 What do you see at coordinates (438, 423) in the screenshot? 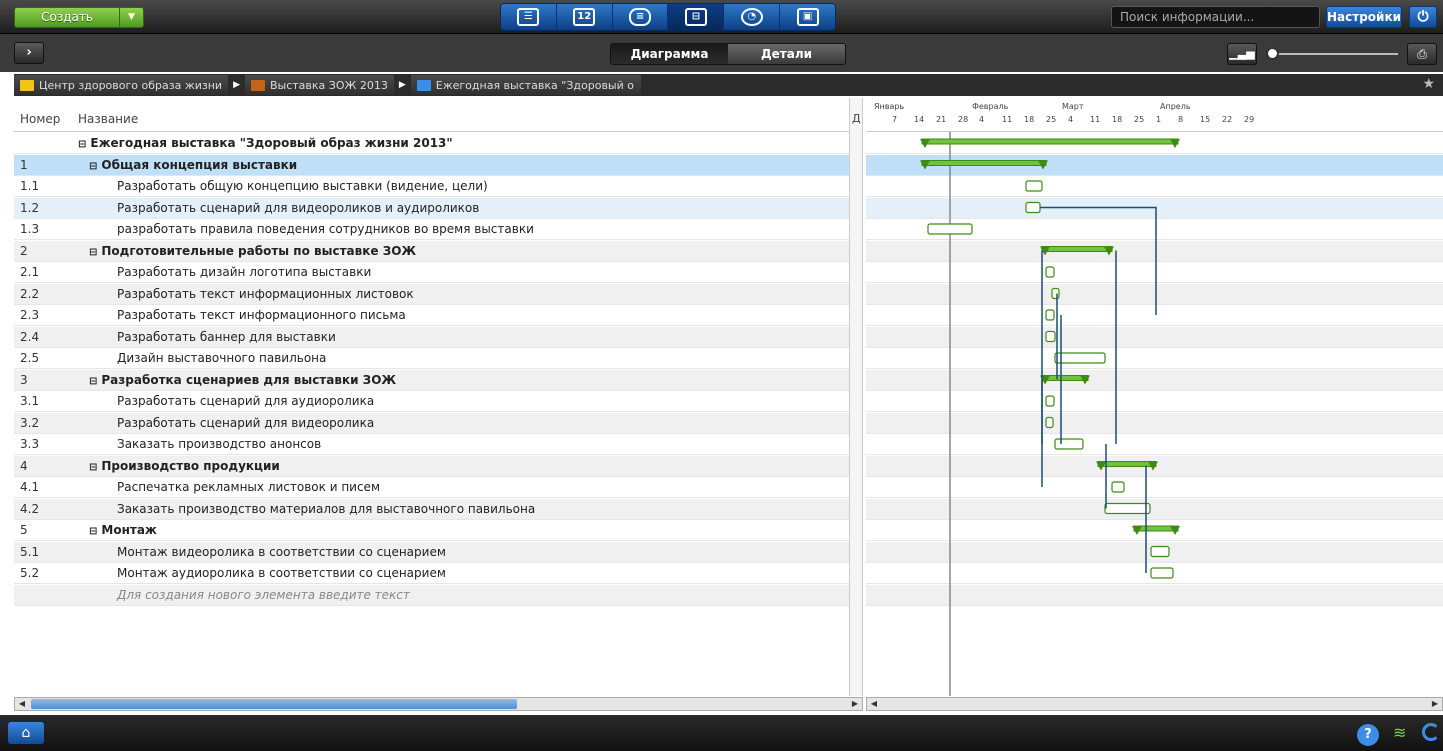
I see `table-row: 3.2 Разработать сценарий для видеоролика` at bounding box center [438, 423].